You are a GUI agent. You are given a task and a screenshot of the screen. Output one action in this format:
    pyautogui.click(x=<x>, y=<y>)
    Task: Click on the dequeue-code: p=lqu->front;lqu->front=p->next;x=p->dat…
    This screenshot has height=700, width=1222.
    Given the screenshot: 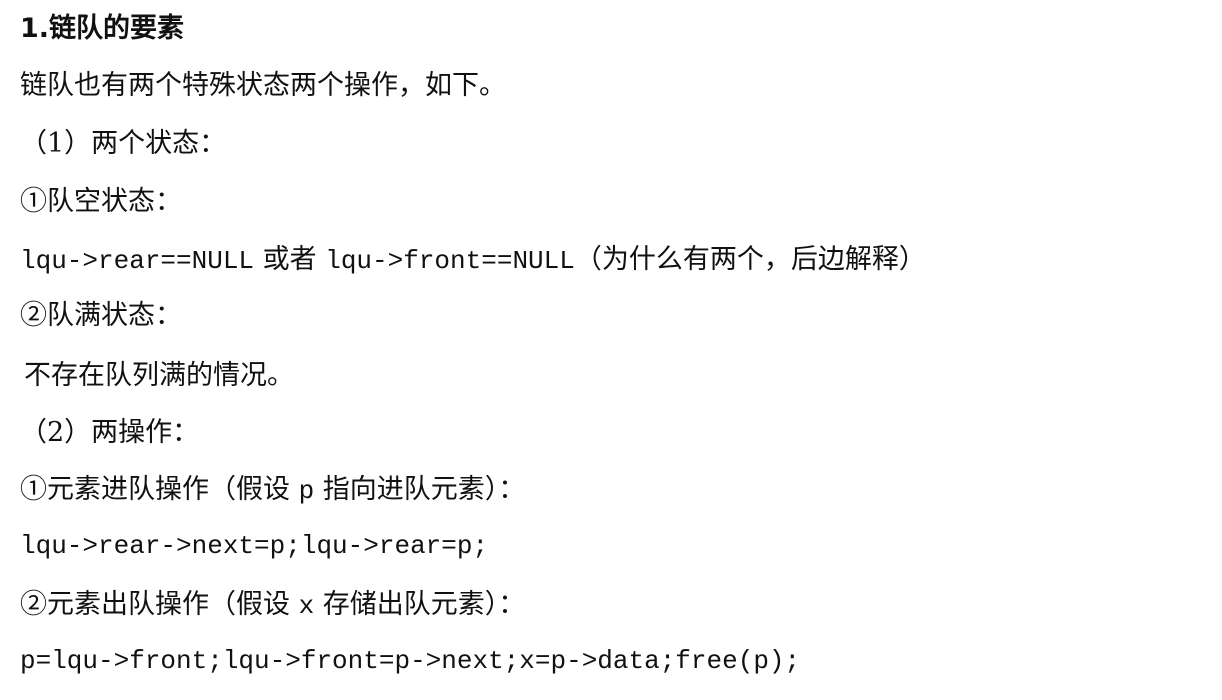 What is the action you would take?
    pyautogui.click(x=410, y=661)
    